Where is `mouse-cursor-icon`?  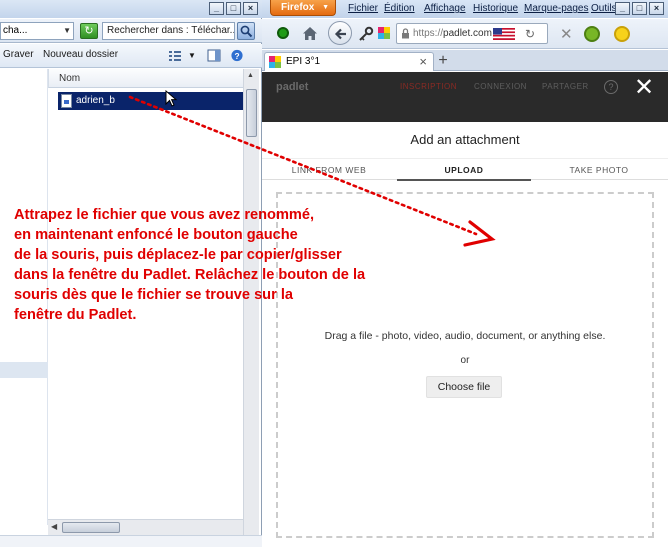 mouse-cursor-icon is located at coordinates (171, 98).